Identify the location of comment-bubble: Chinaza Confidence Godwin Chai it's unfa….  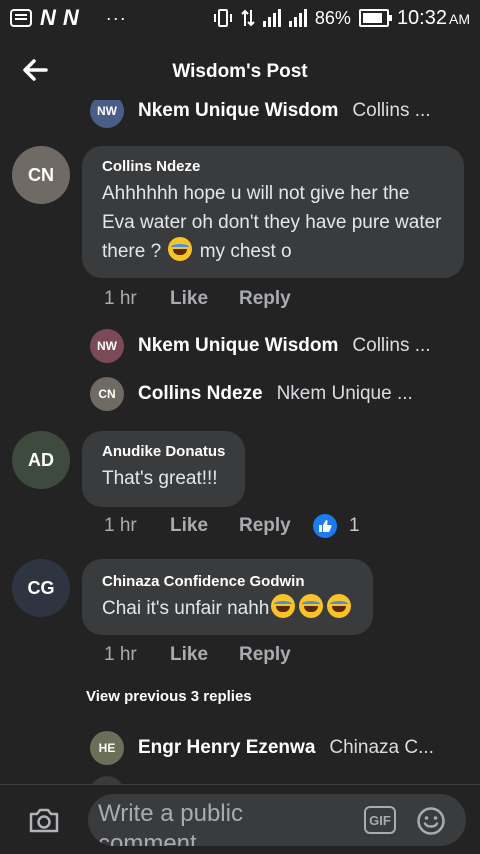
(228, 597).